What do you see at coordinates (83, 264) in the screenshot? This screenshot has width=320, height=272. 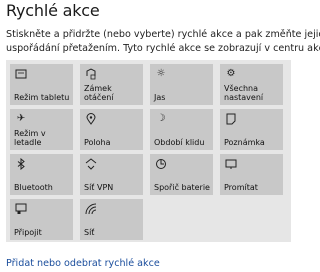 I see `add-remove-quick-actions-link: Přidat nebo odebrat rychlé akce` at bounding box center [83, 264].